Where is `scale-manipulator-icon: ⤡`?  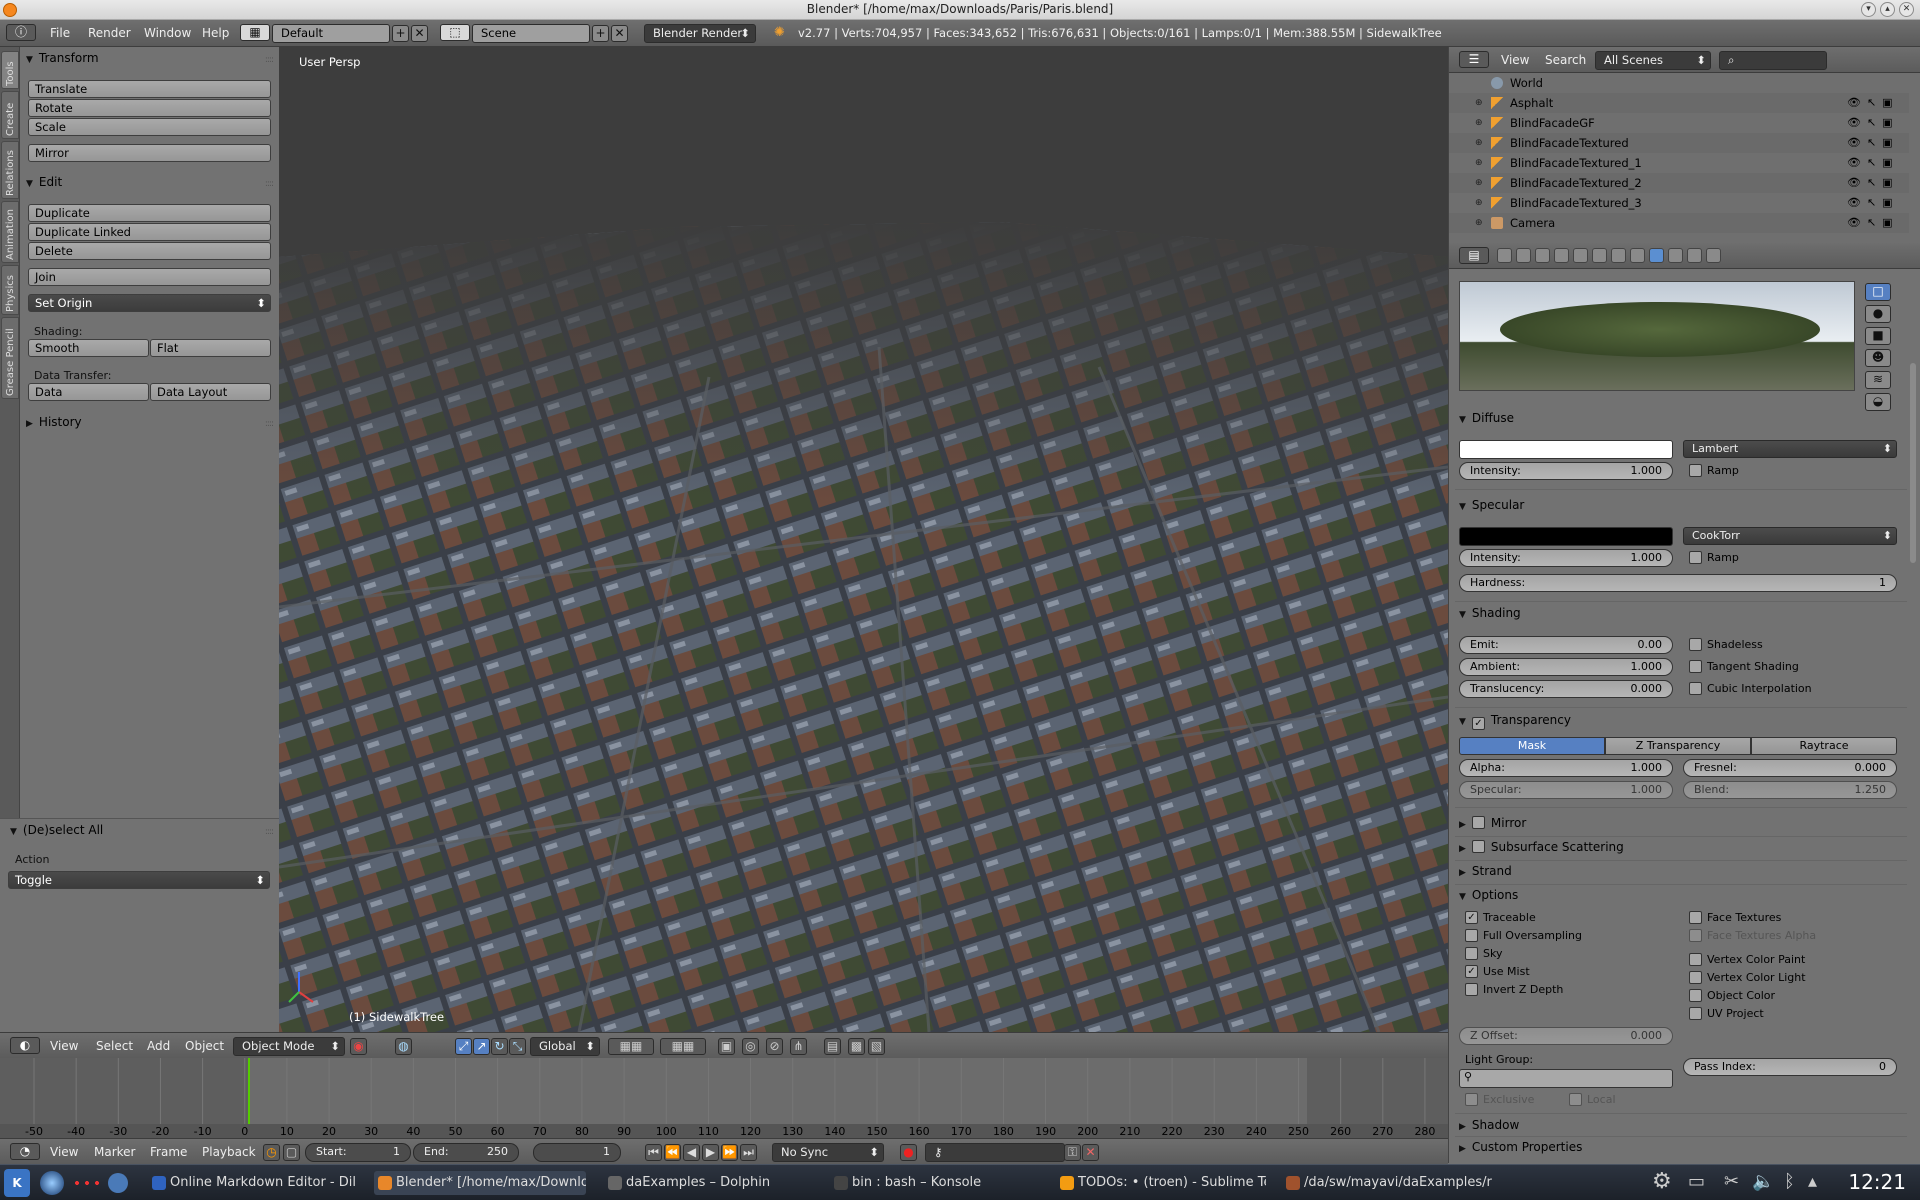 scale-manipulator-icon: ⤡ is located at coordinates (517, 1046).